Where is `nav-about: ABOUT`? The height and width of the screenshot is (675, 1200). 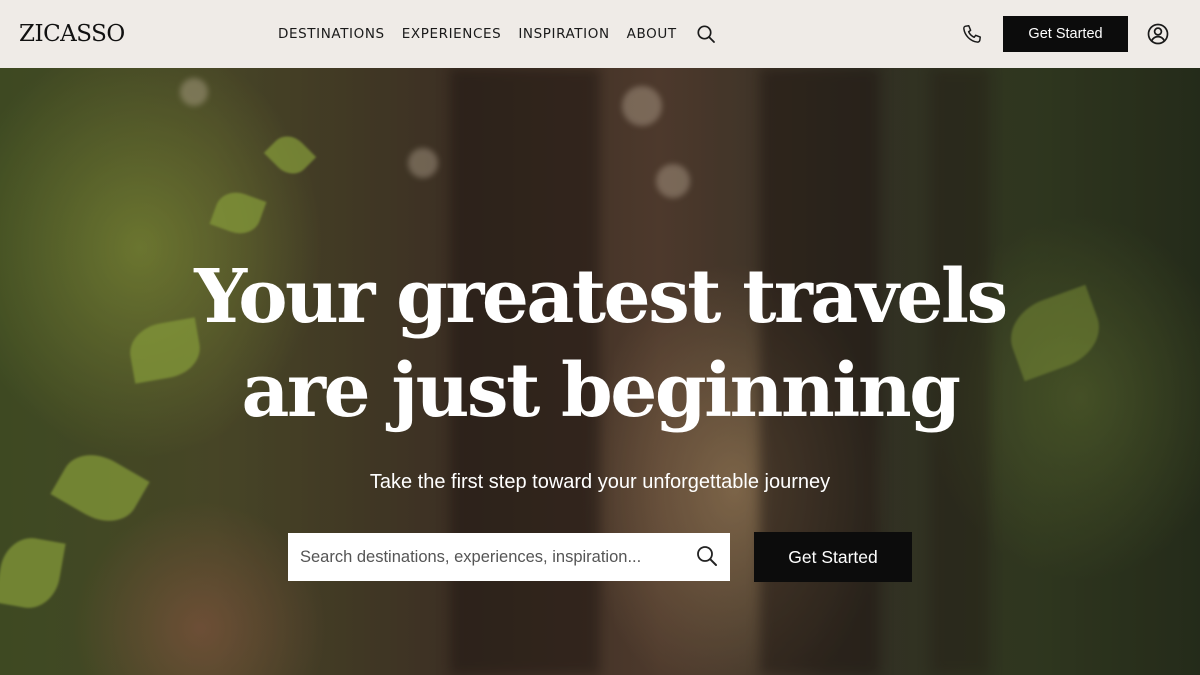
nav-about: ABOUT is located at coordinates (652, 34).